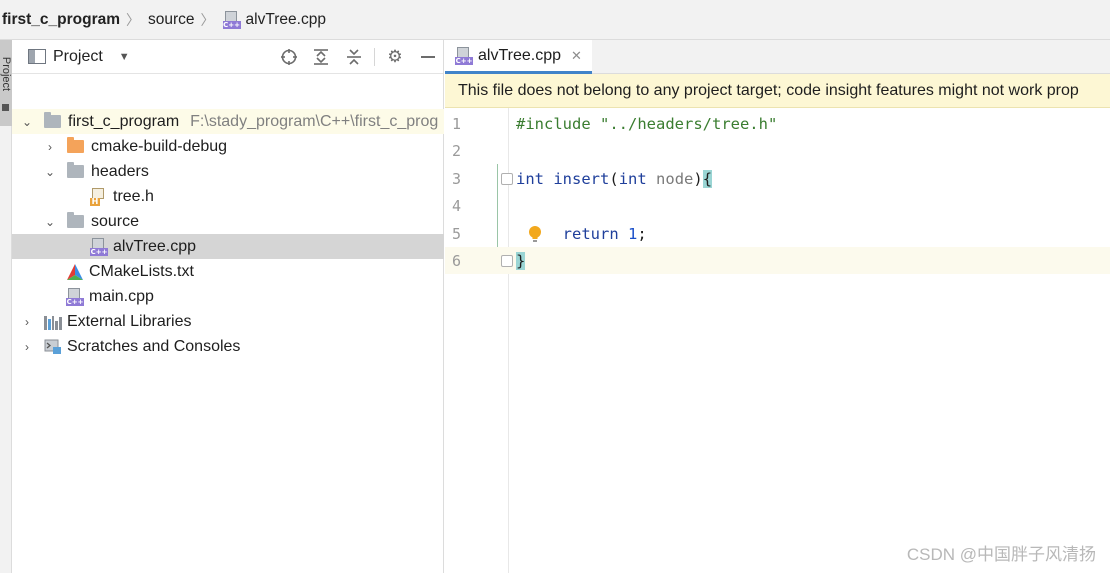  Describe the element at coordinates (6, 306) in the screenshot. I see `tool-window-stripe: Project` at that location.